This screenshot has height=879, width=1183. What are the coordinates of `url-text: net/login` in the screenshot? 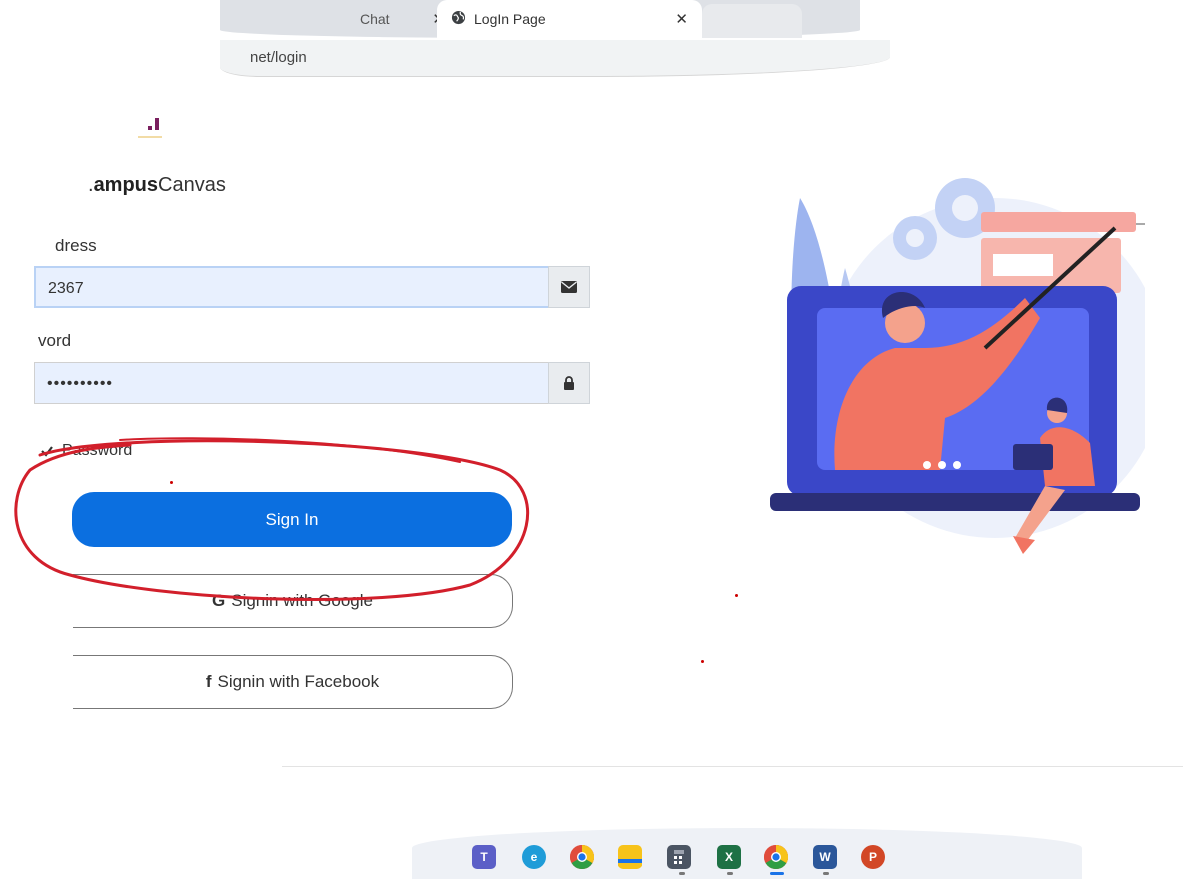 It's located at (278, 57).